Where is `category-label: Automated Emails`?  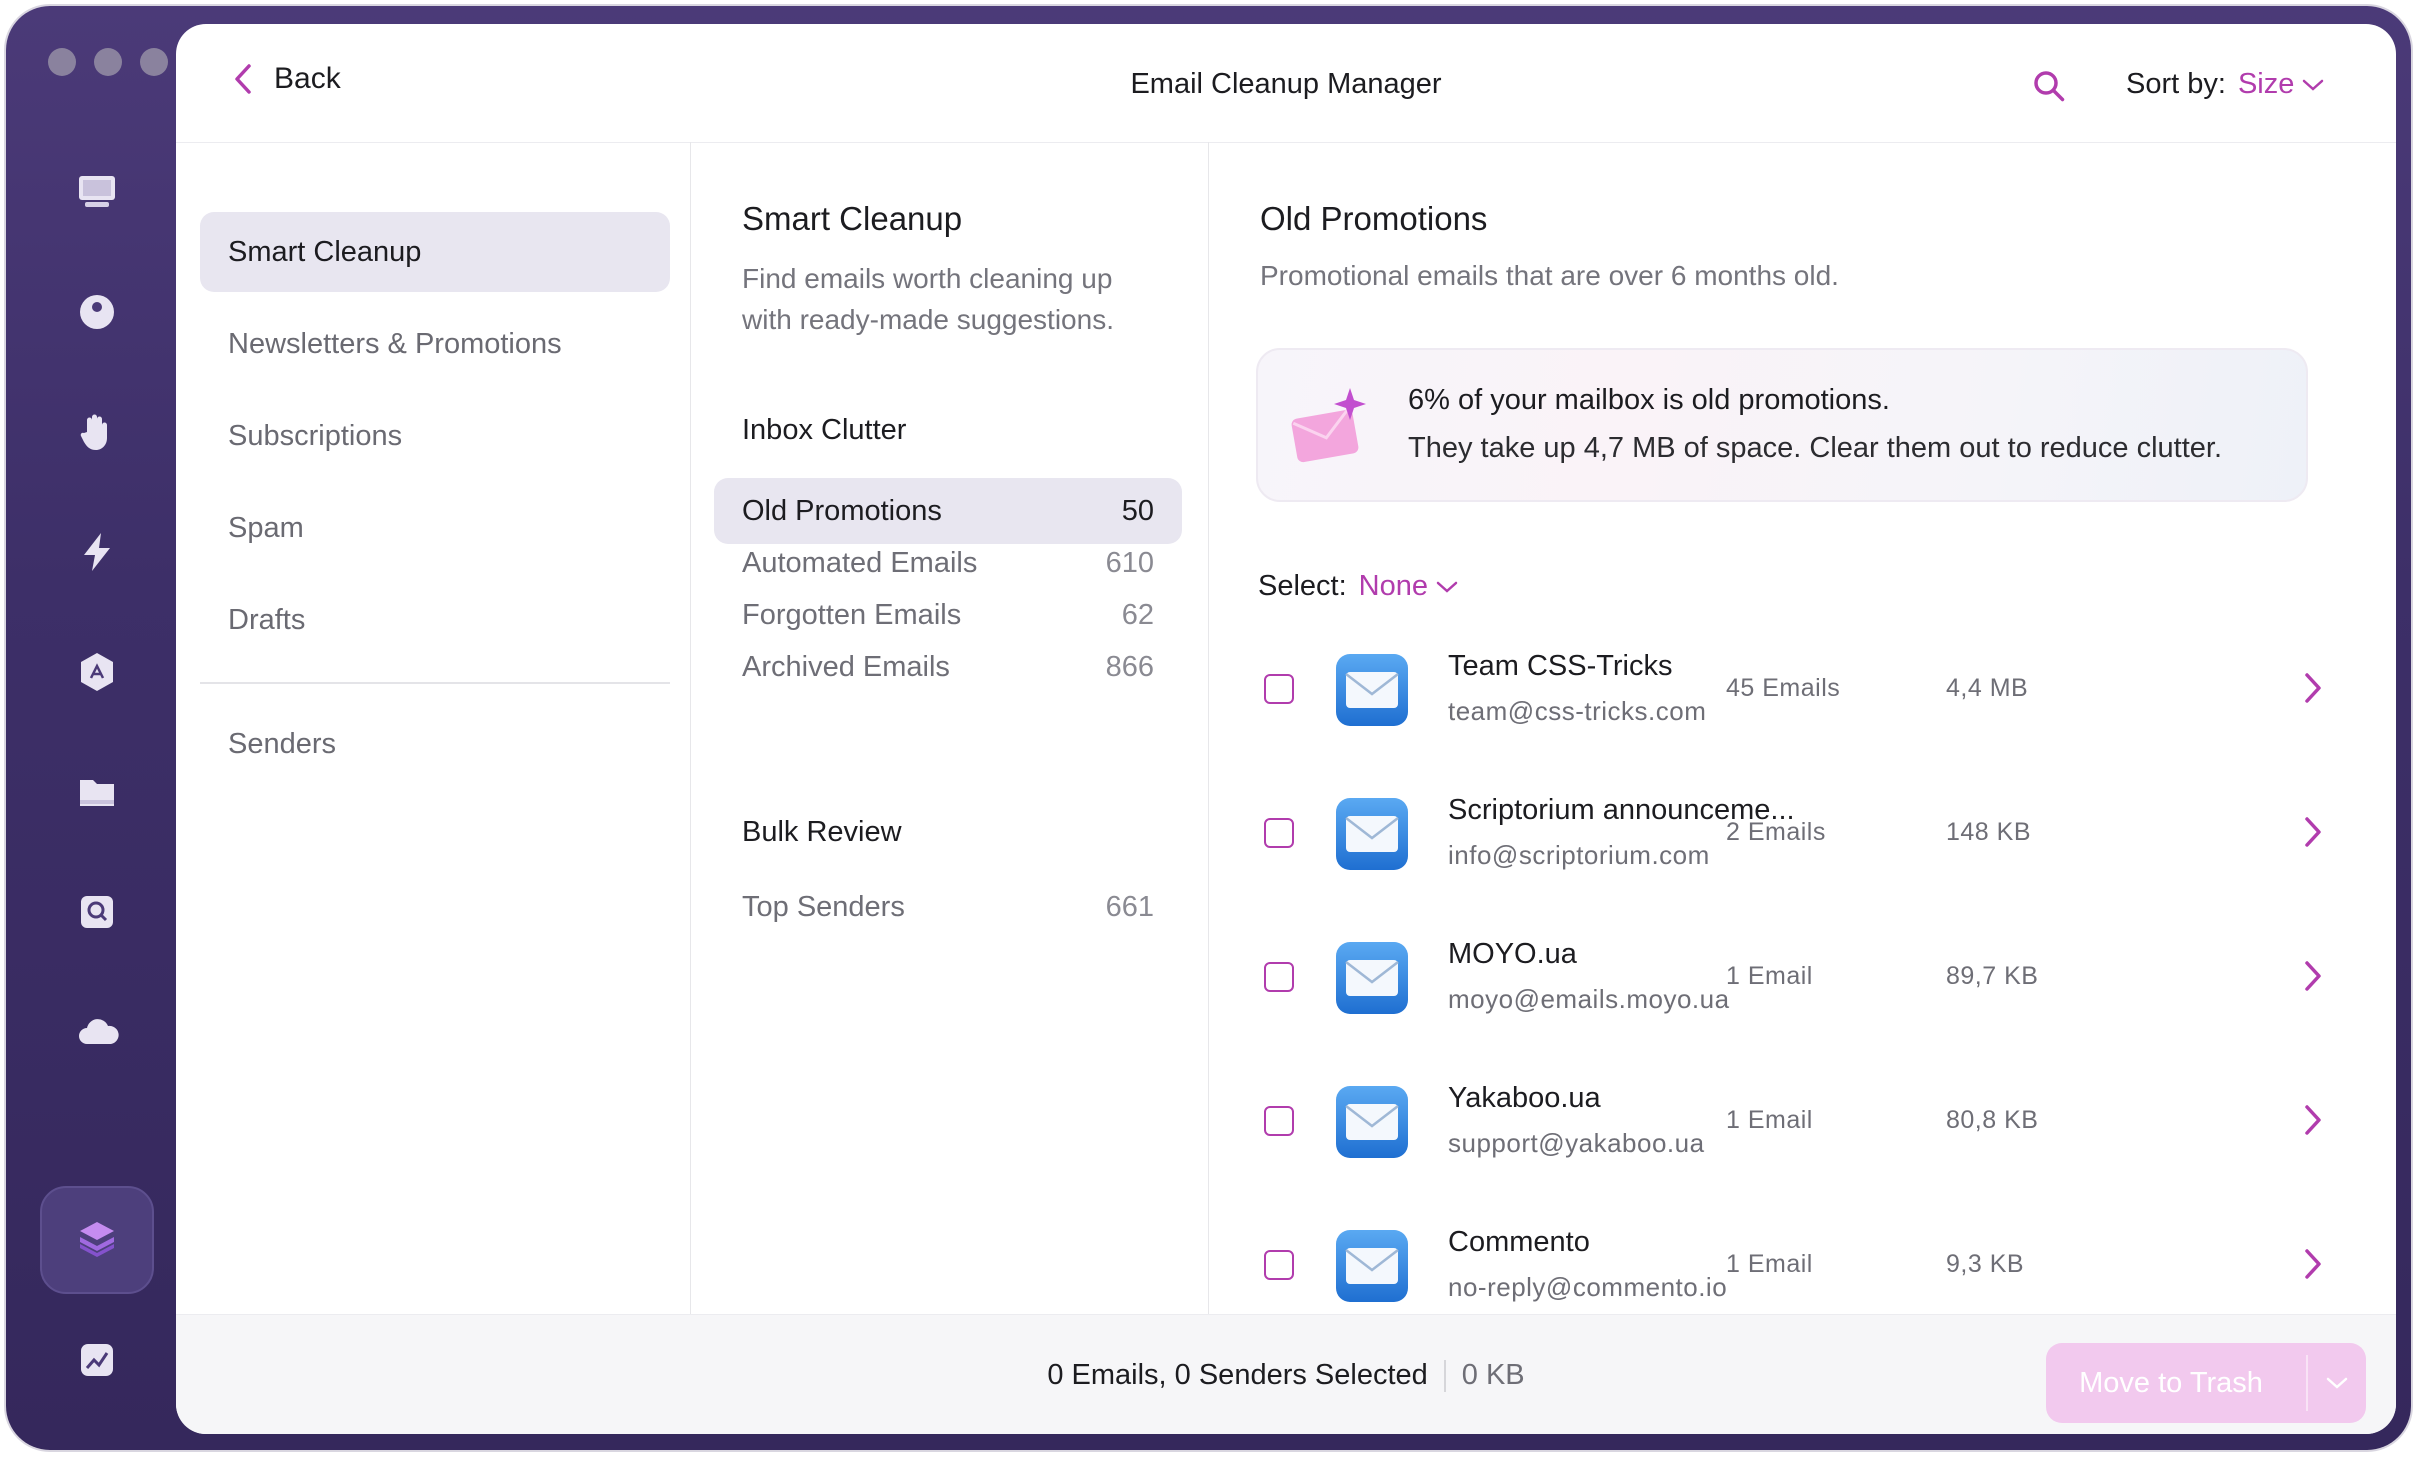
category-label: Automated Emails is located at coordinates (860, 562).